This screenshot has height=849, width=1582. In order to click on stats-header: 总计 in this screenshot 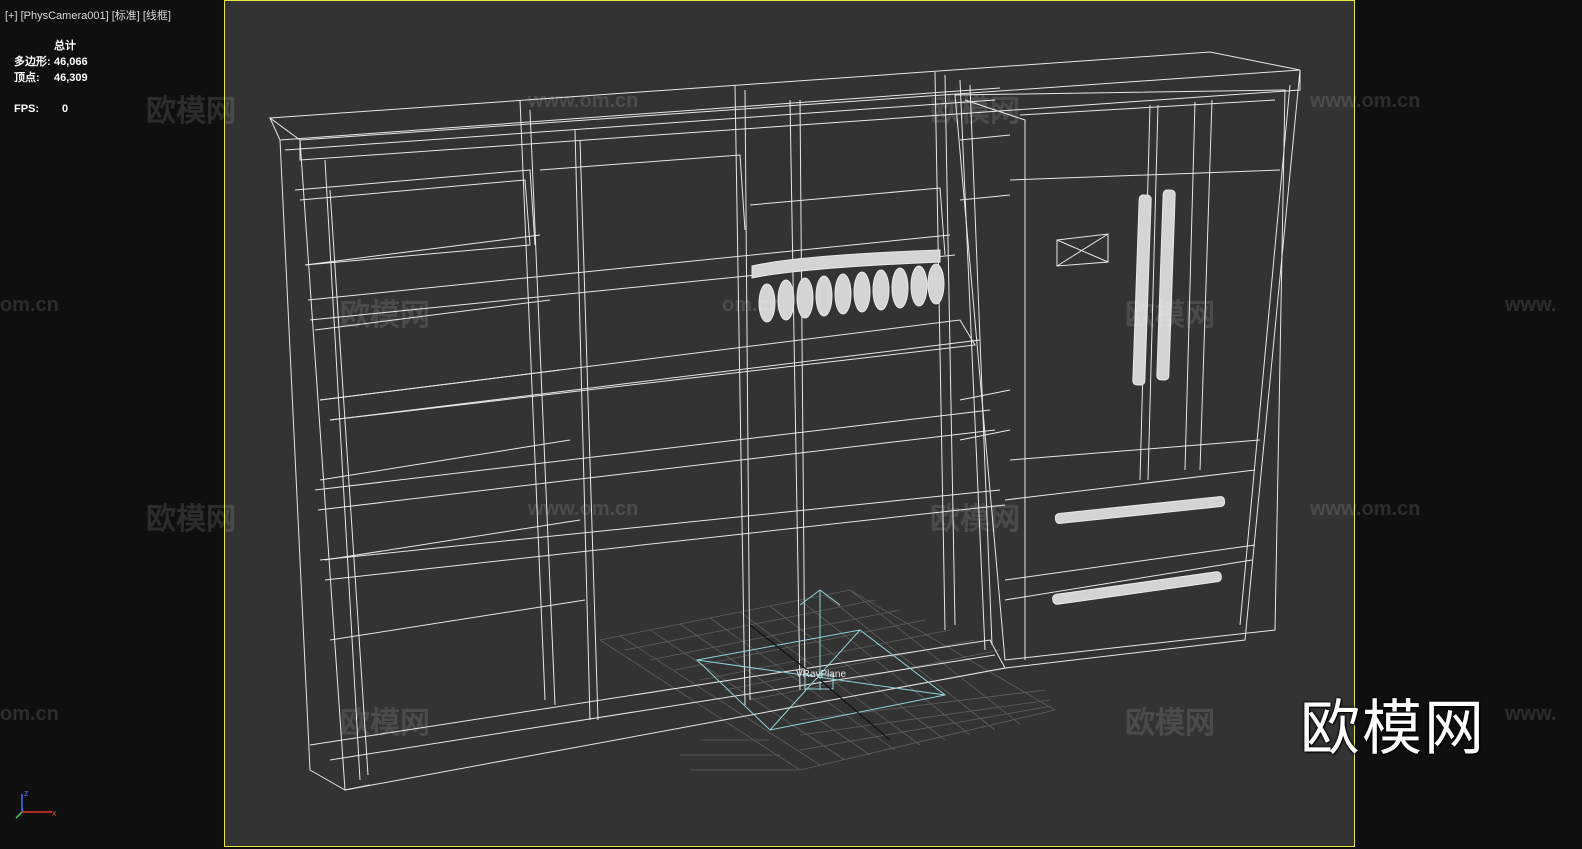, I will do `click(65, 46)`.